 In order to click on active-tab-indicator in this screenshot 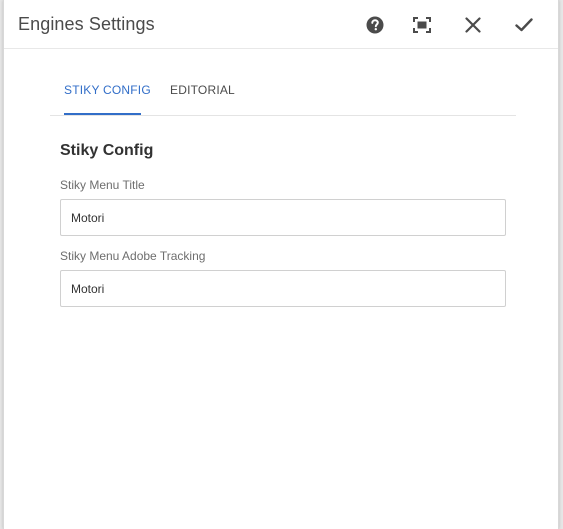, I will do `click(102, 114)`.